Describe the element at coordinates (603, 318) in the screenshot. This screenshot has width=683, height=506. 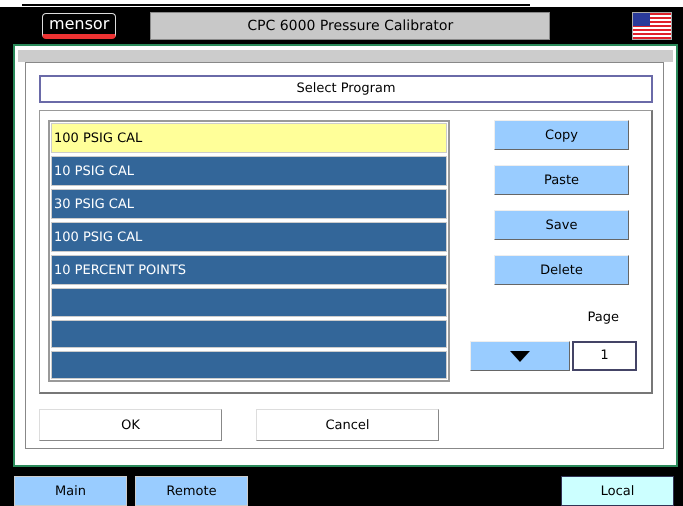
I see `page-label: Page` at that location.